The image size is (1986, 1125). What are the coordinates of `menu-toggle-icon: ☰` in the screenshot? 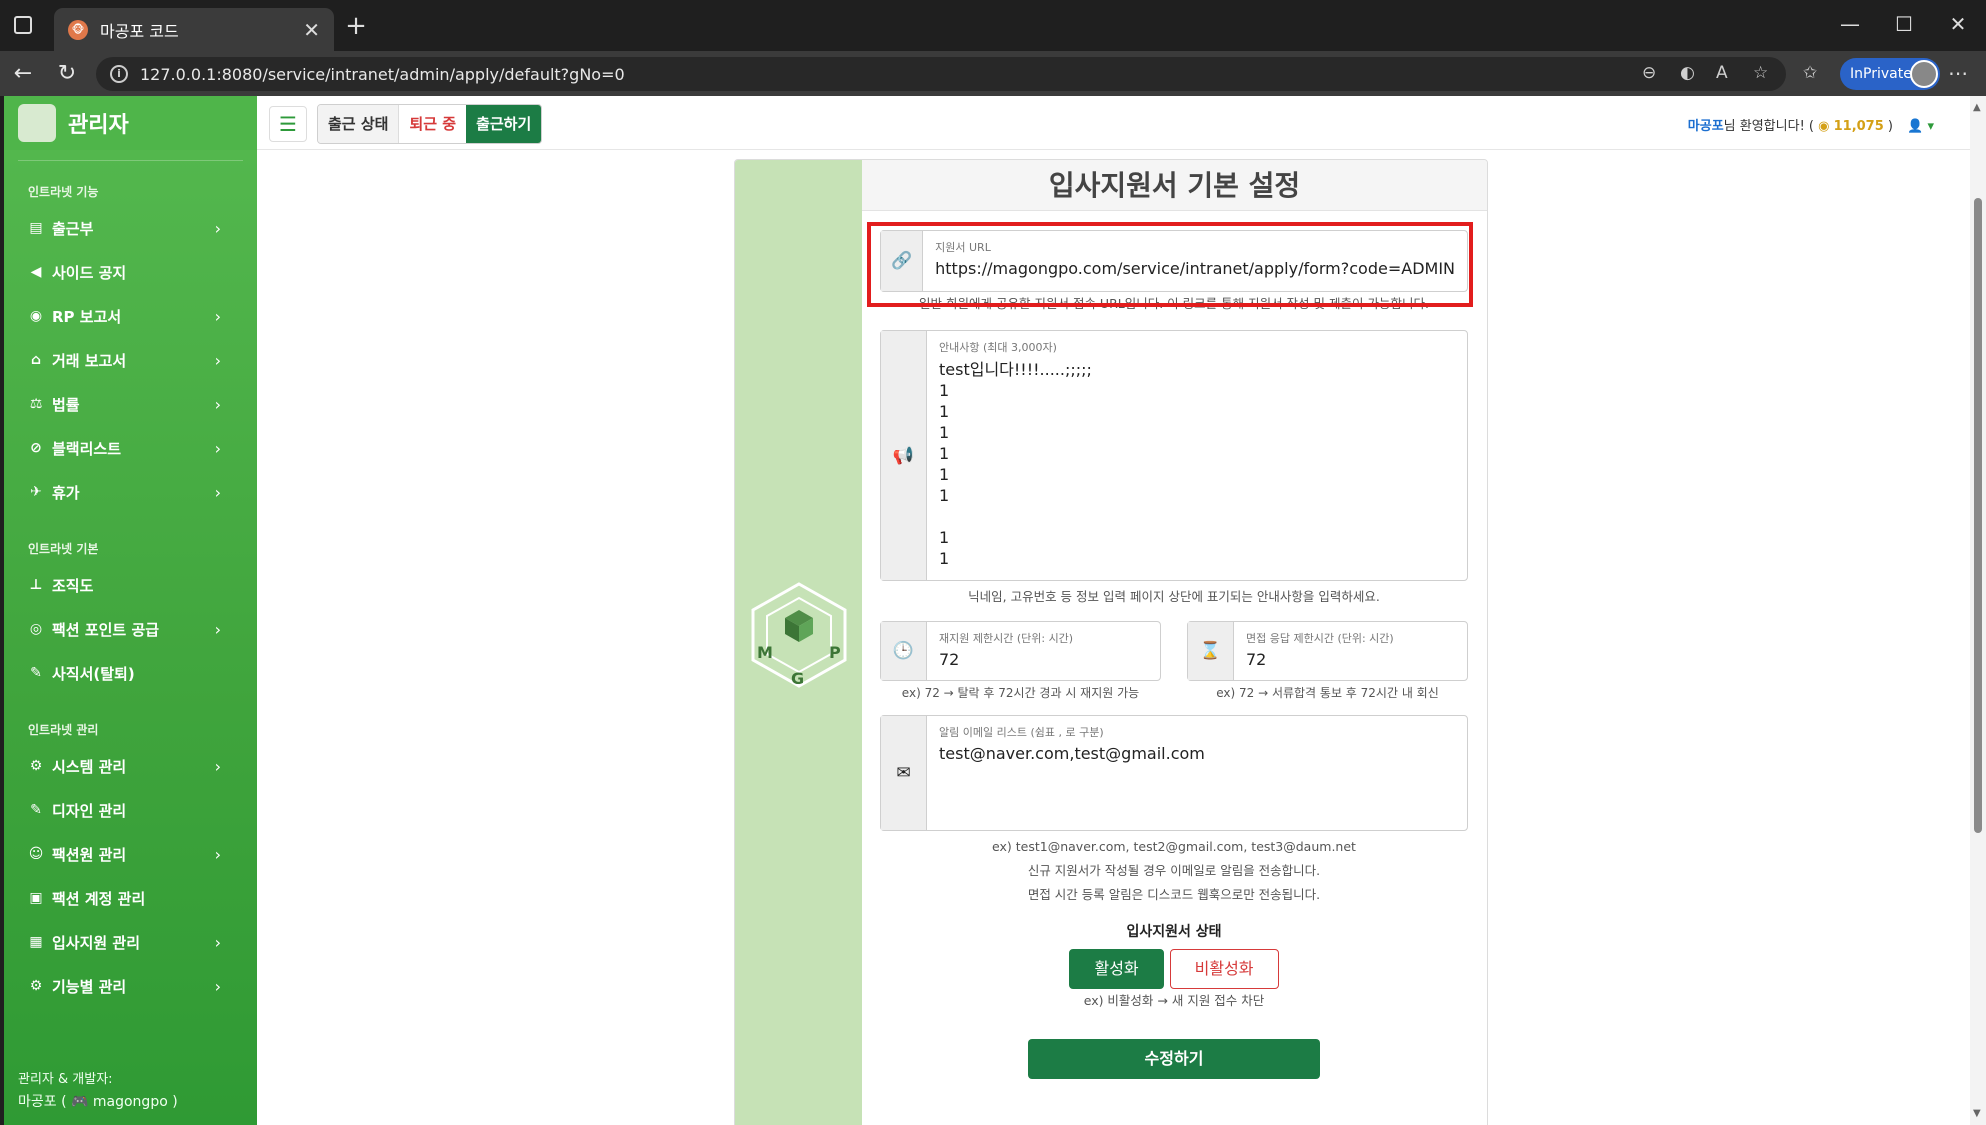 It's located at (288, 124).